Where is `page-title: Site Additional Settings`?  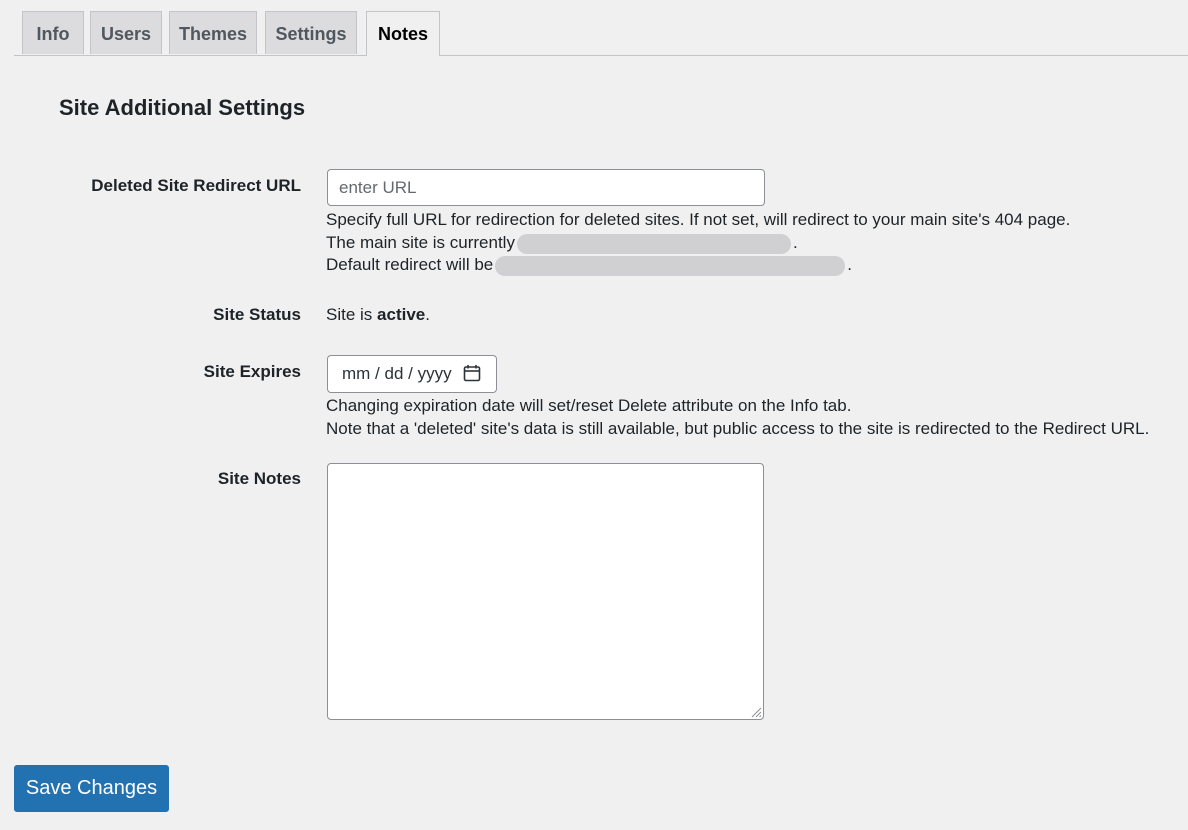
page-title: Site Additional Settings is located at coordinates (182, 107).